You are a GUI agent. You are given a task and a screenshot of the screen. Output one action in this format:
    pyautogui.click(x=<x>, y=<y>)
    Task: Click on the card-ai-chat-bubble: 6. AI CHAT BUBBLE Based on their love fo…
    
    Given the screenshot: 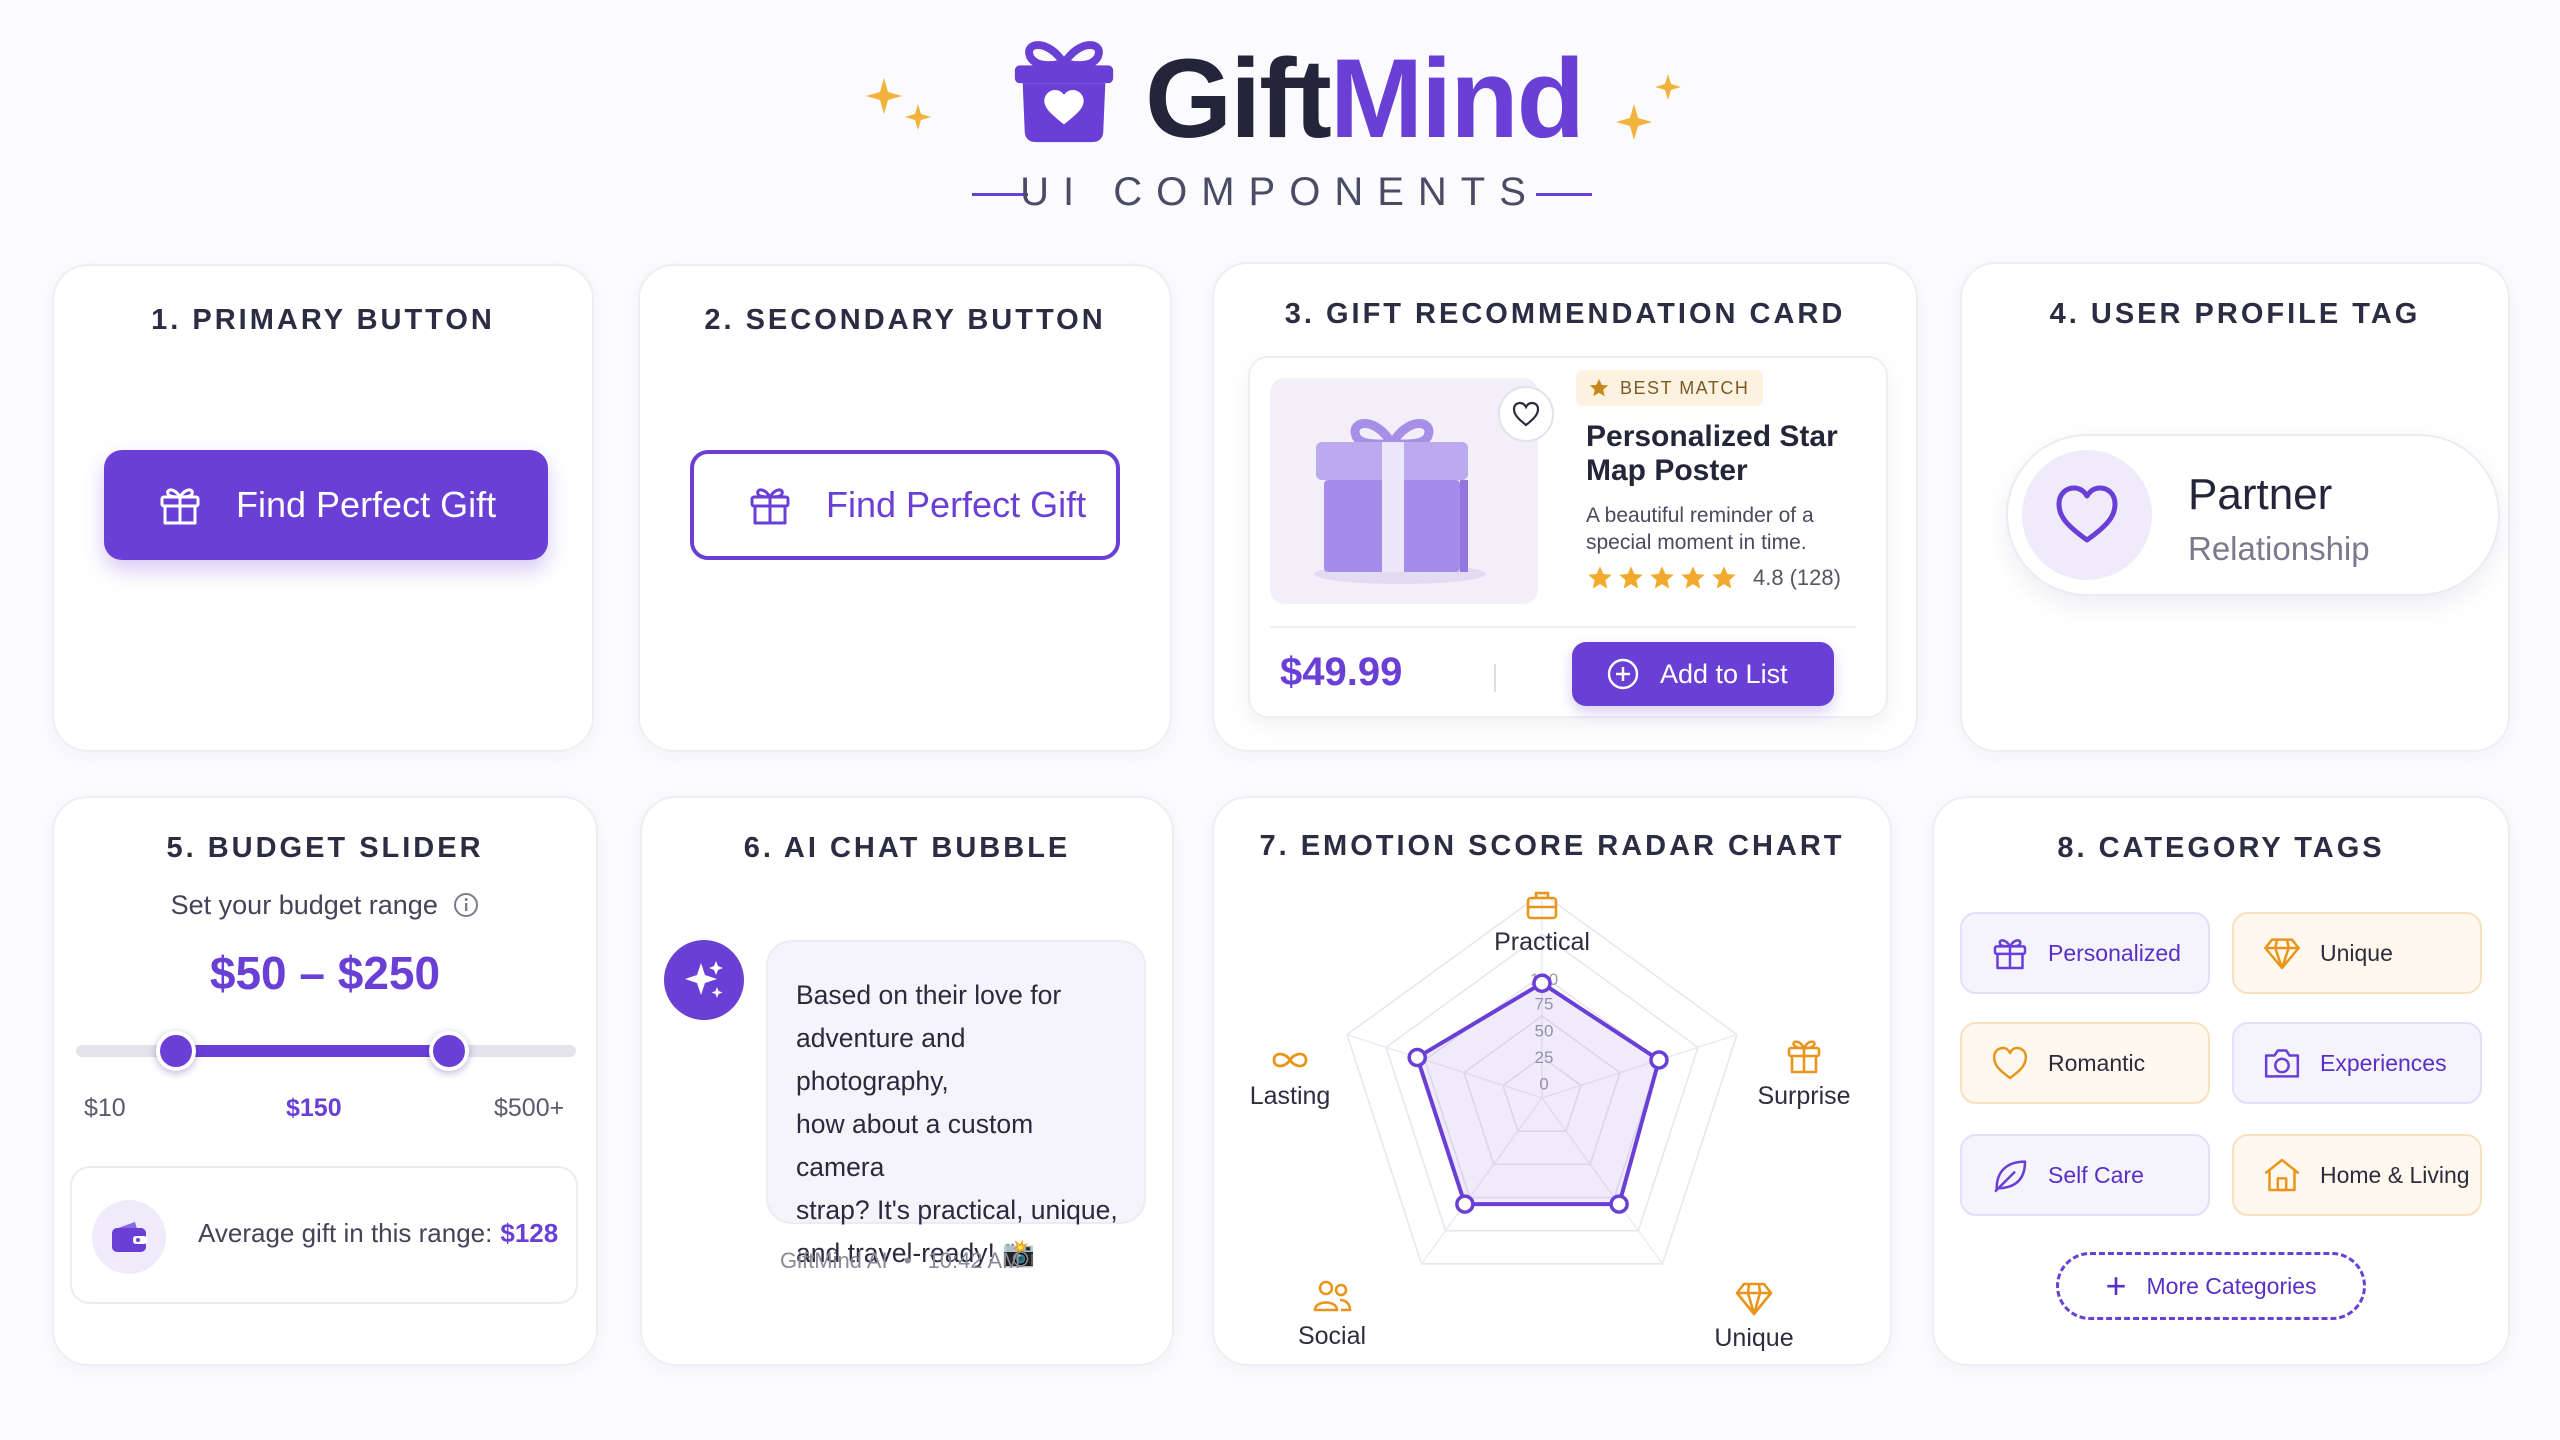 What is the action you would take?
    pyautogui.click(x=907, y=1081)
    